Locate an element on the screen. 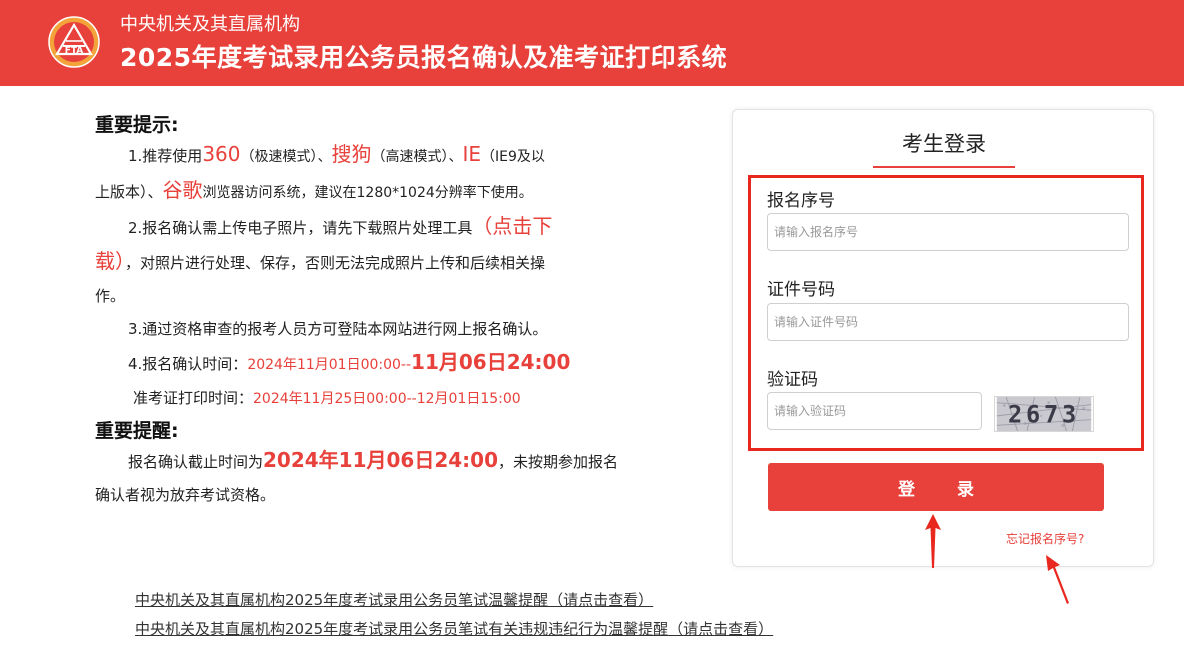  tip-1-mode-ie: （IE9及以 is located at coordinates (513, 157).